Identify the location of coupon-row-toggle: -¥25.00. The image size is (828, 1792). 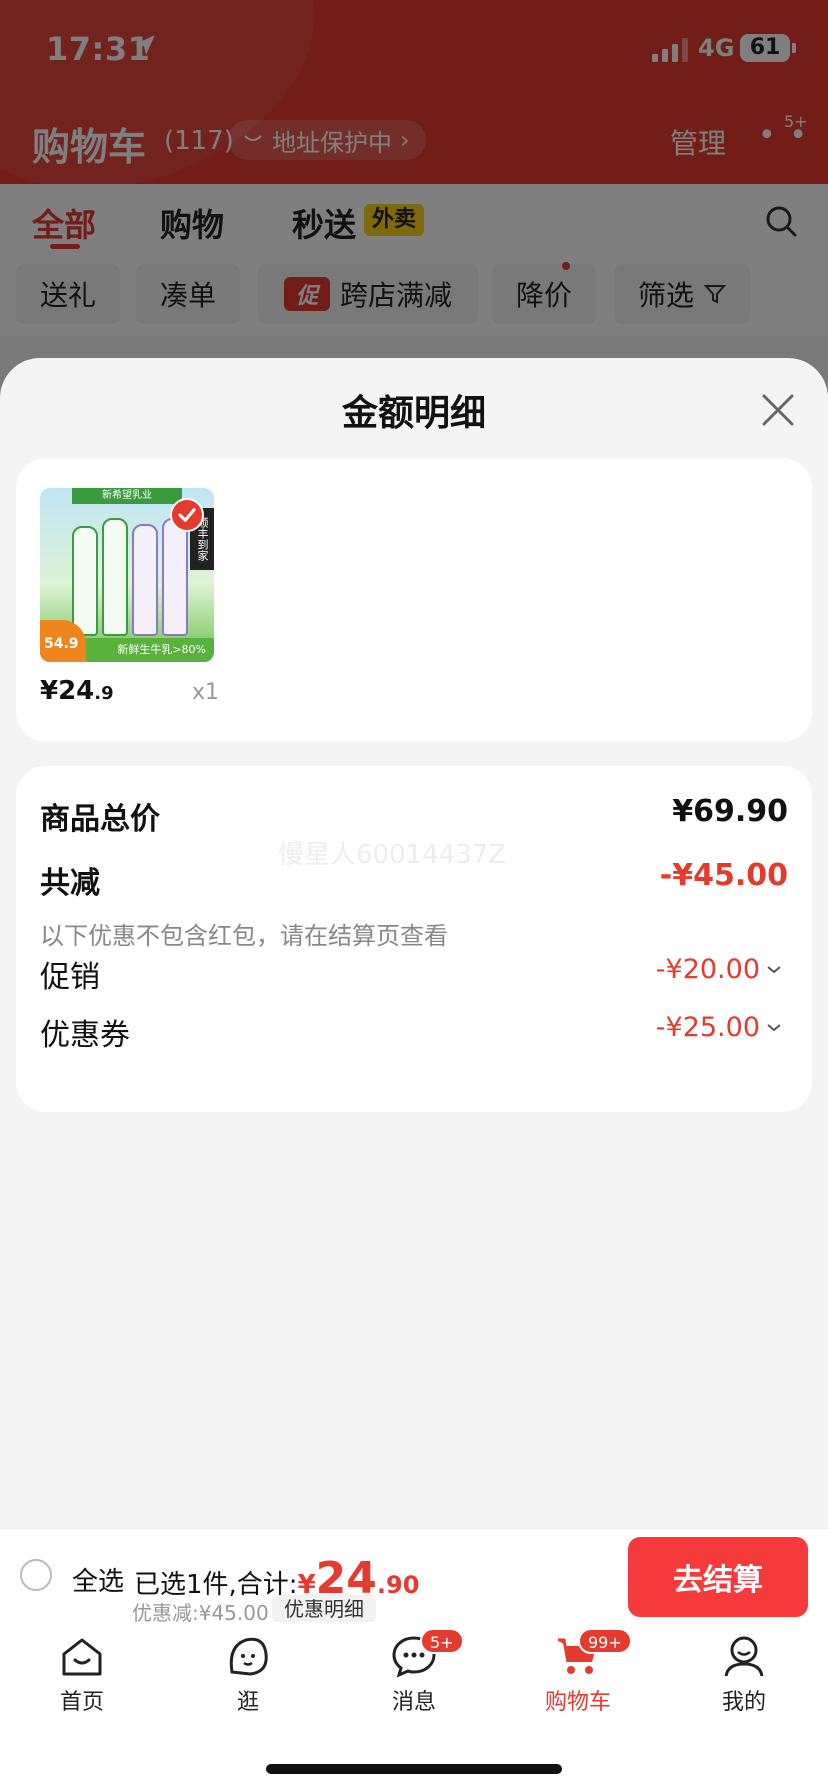
(719, 1027).